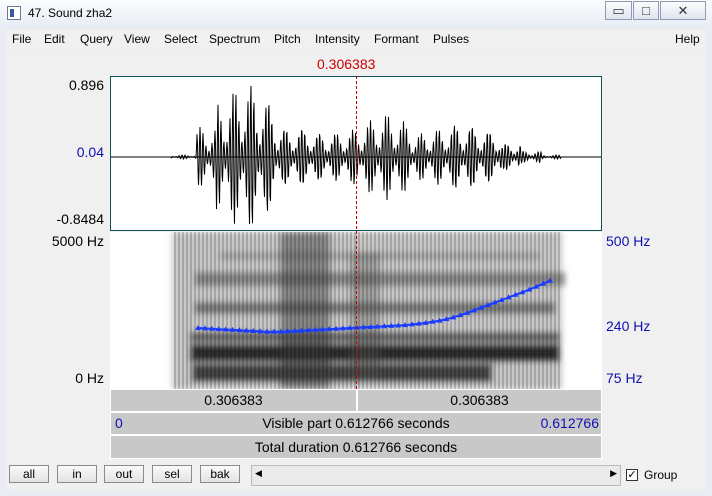  I want to click on pitch-top-label: 500 Hz, so click(628, 241).